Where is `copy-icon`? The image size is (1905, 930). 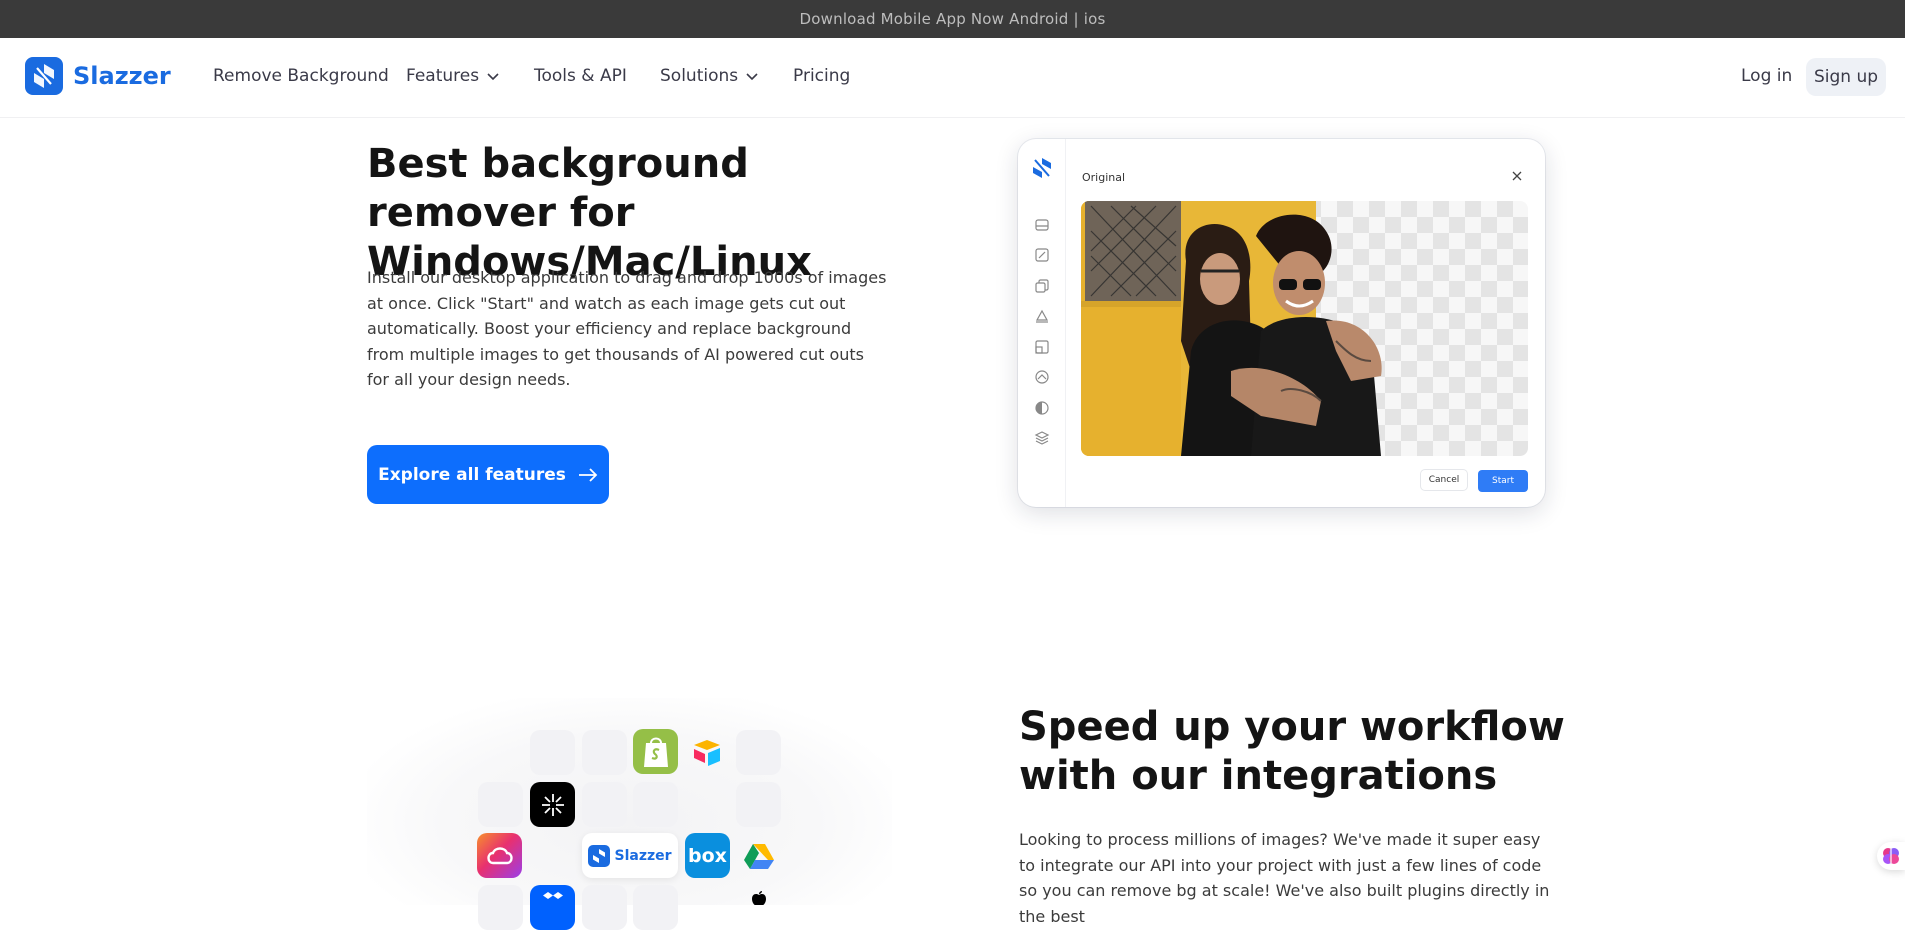
copy-icon is located at coordinates (1042, 286).